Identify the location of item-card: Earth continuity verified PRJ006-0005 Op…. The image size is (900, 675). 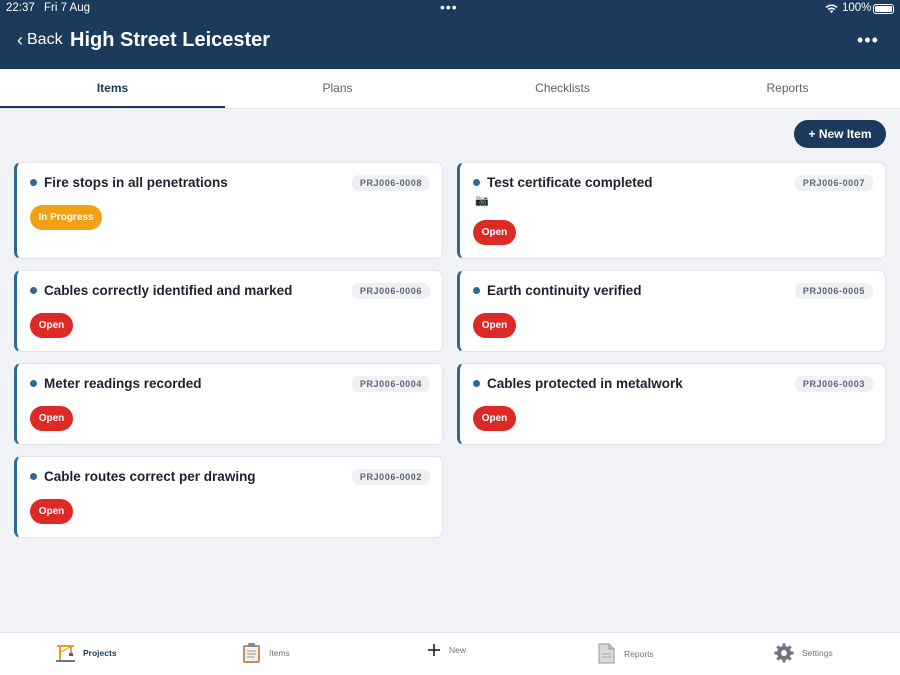
(671, 311).